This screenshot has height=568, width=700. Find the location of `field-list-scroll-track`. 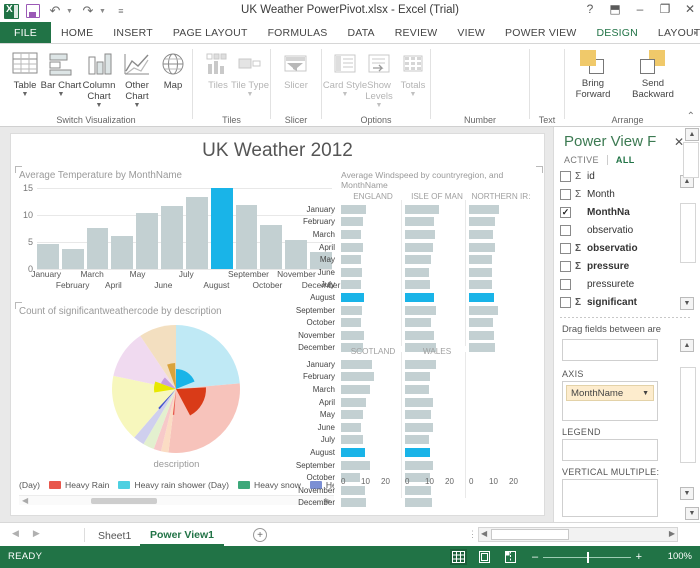

field-list-scroll-track is located at coordinates (688, 233).